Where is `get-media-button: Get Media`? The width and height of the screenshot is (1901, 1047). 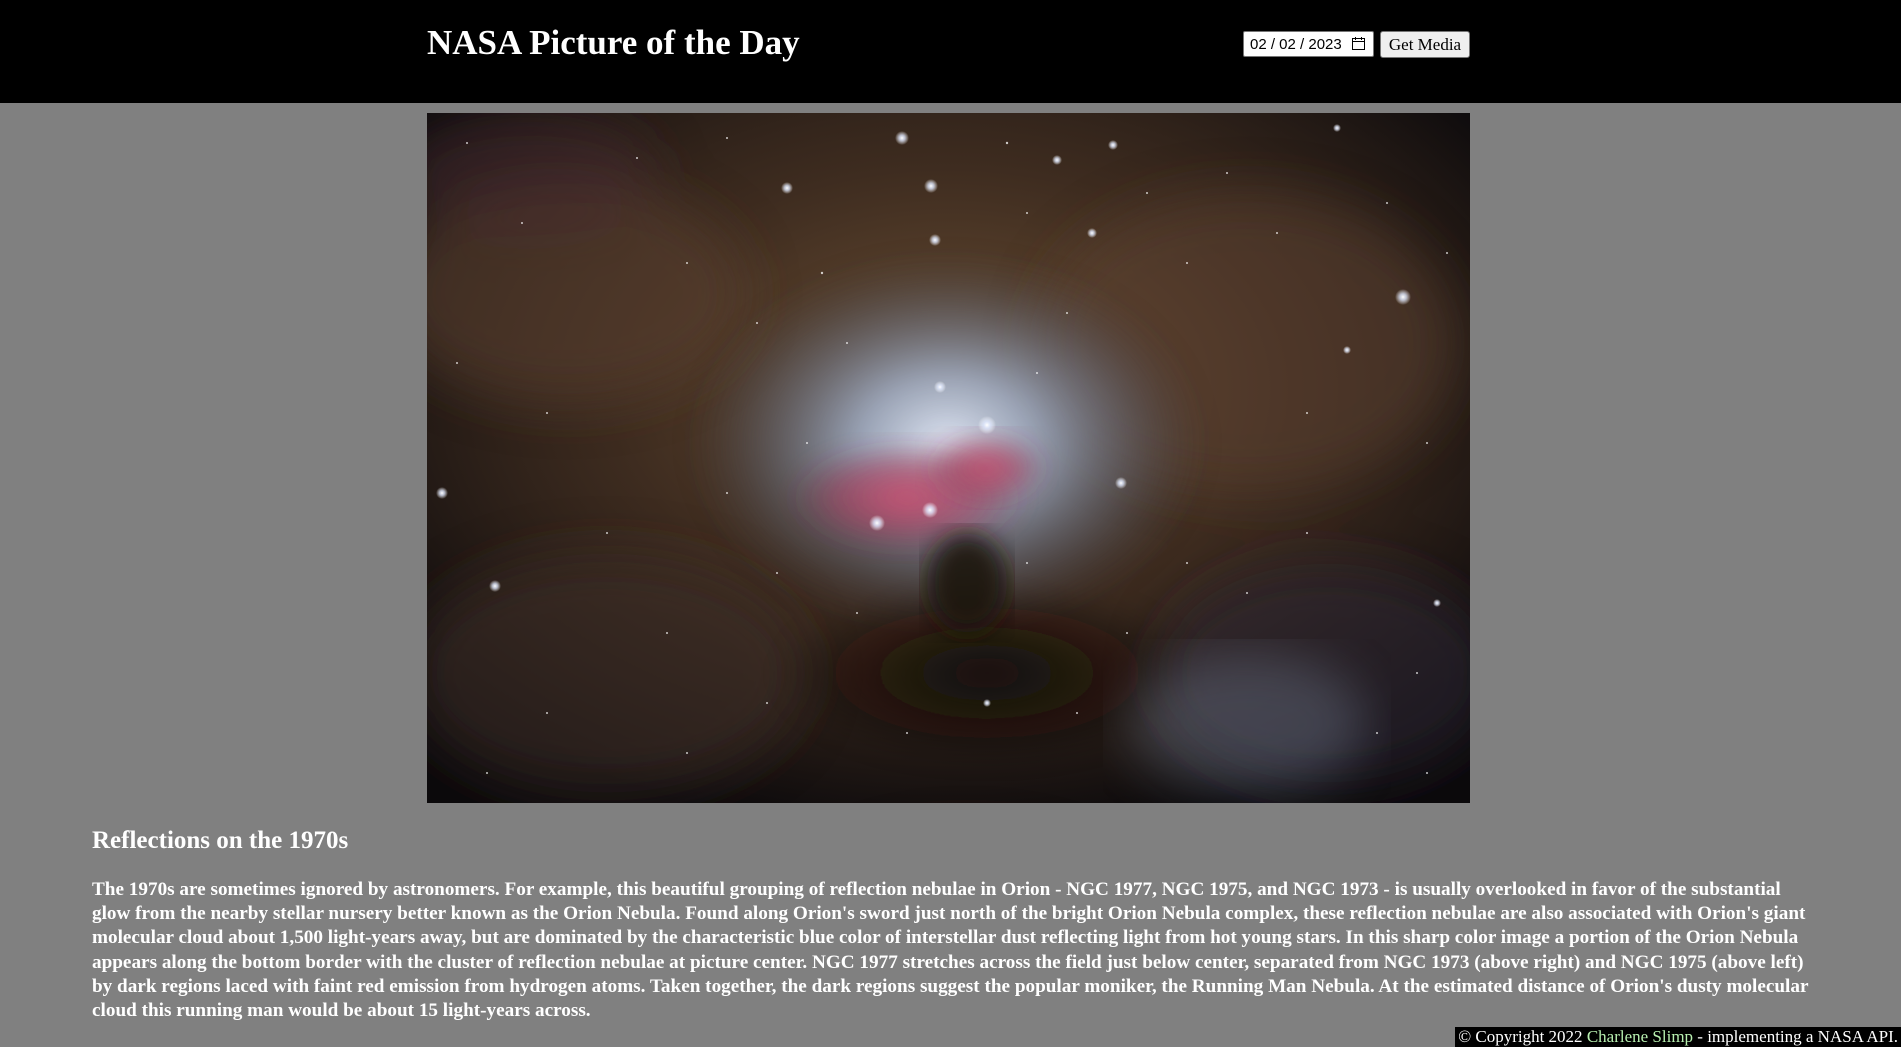 get-media-button: Get Media is located at coordinates (1425, 44).